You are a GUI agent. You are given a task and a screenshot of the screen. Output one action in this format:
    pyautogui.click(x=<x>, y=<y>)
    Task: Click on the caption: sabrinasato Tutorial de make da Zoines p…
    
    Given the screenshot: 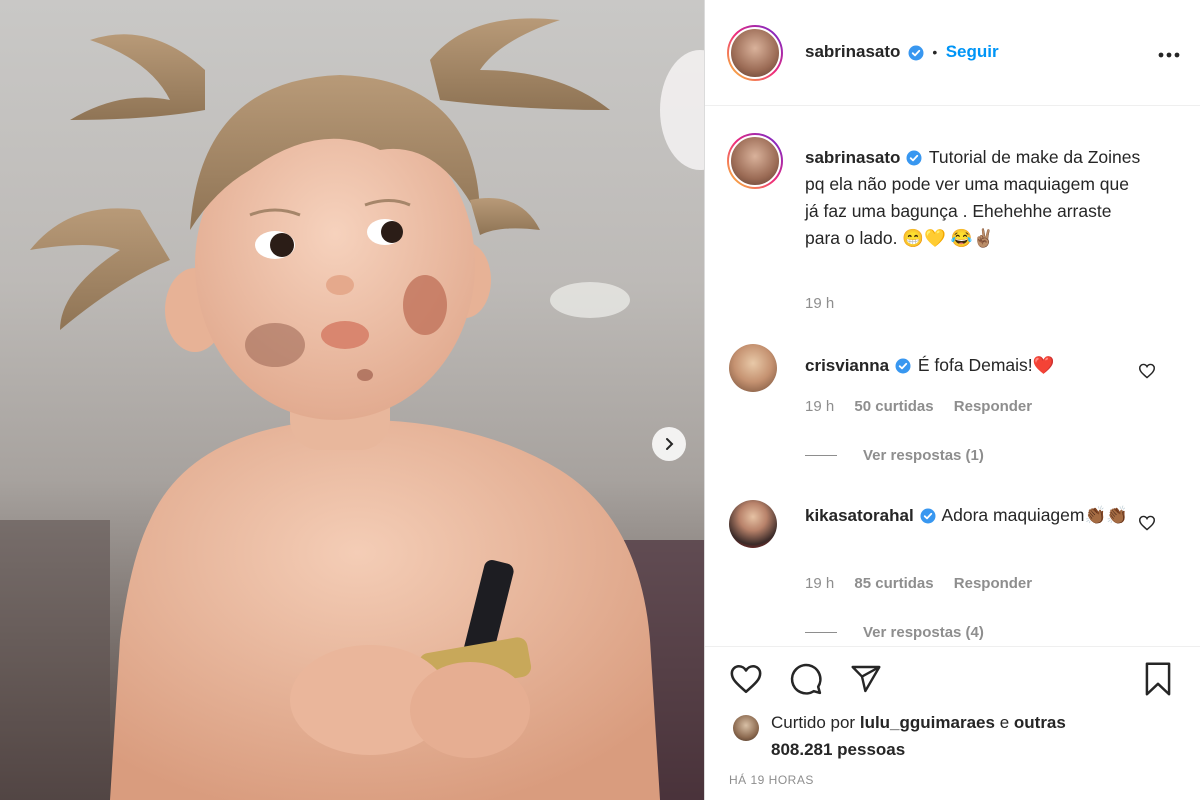 What is the action you would take?
    pyautogui.click(x=975, y=198)
    